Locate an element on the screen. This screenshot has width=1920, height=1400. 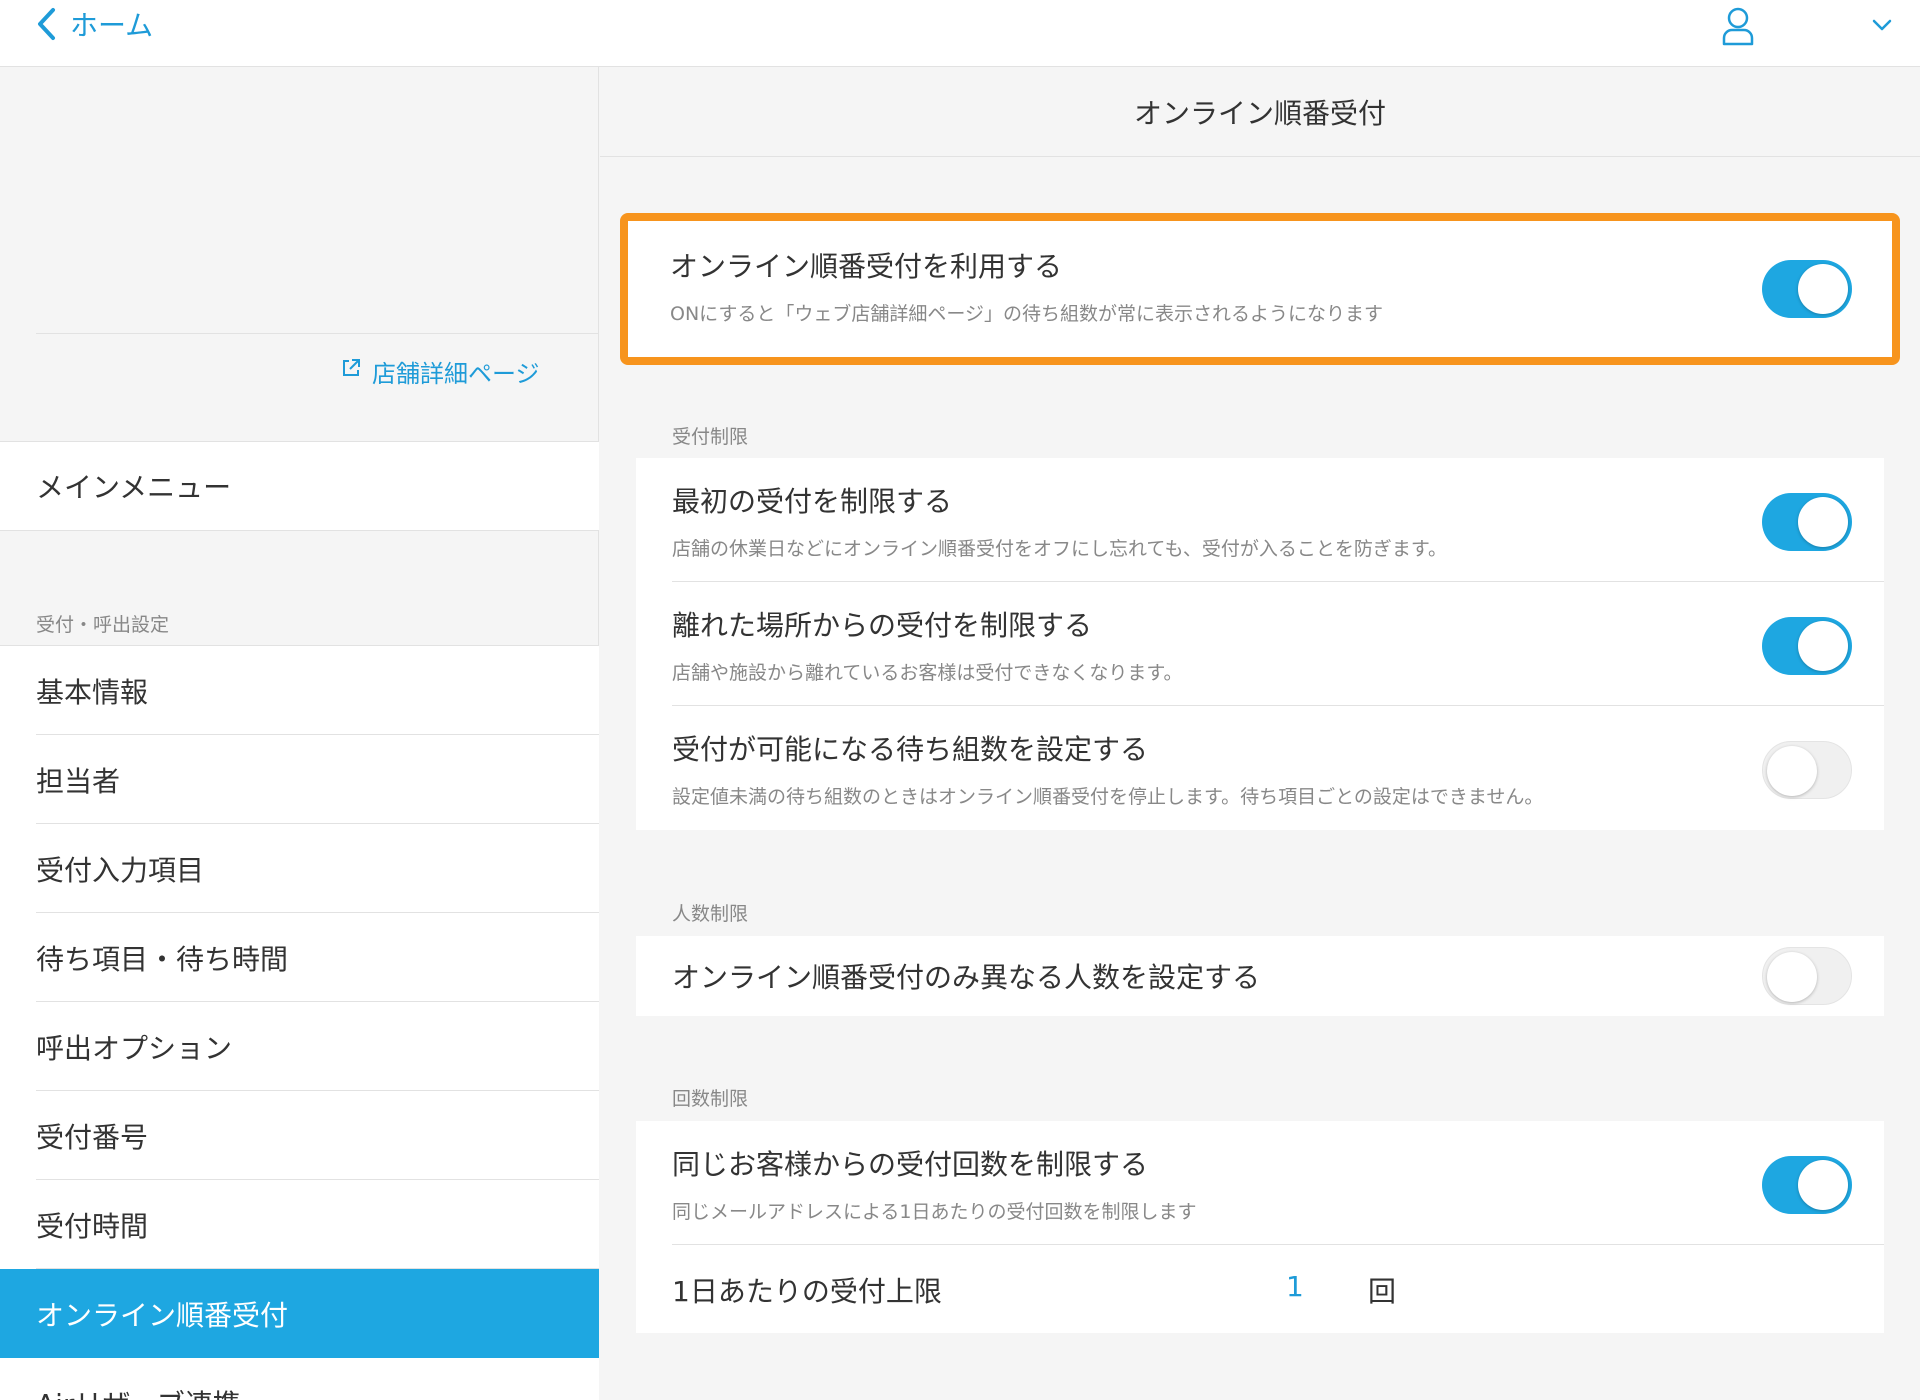
row-title: 同じお客様からの受付回数を制限する is located at coordinates (910, 1164).